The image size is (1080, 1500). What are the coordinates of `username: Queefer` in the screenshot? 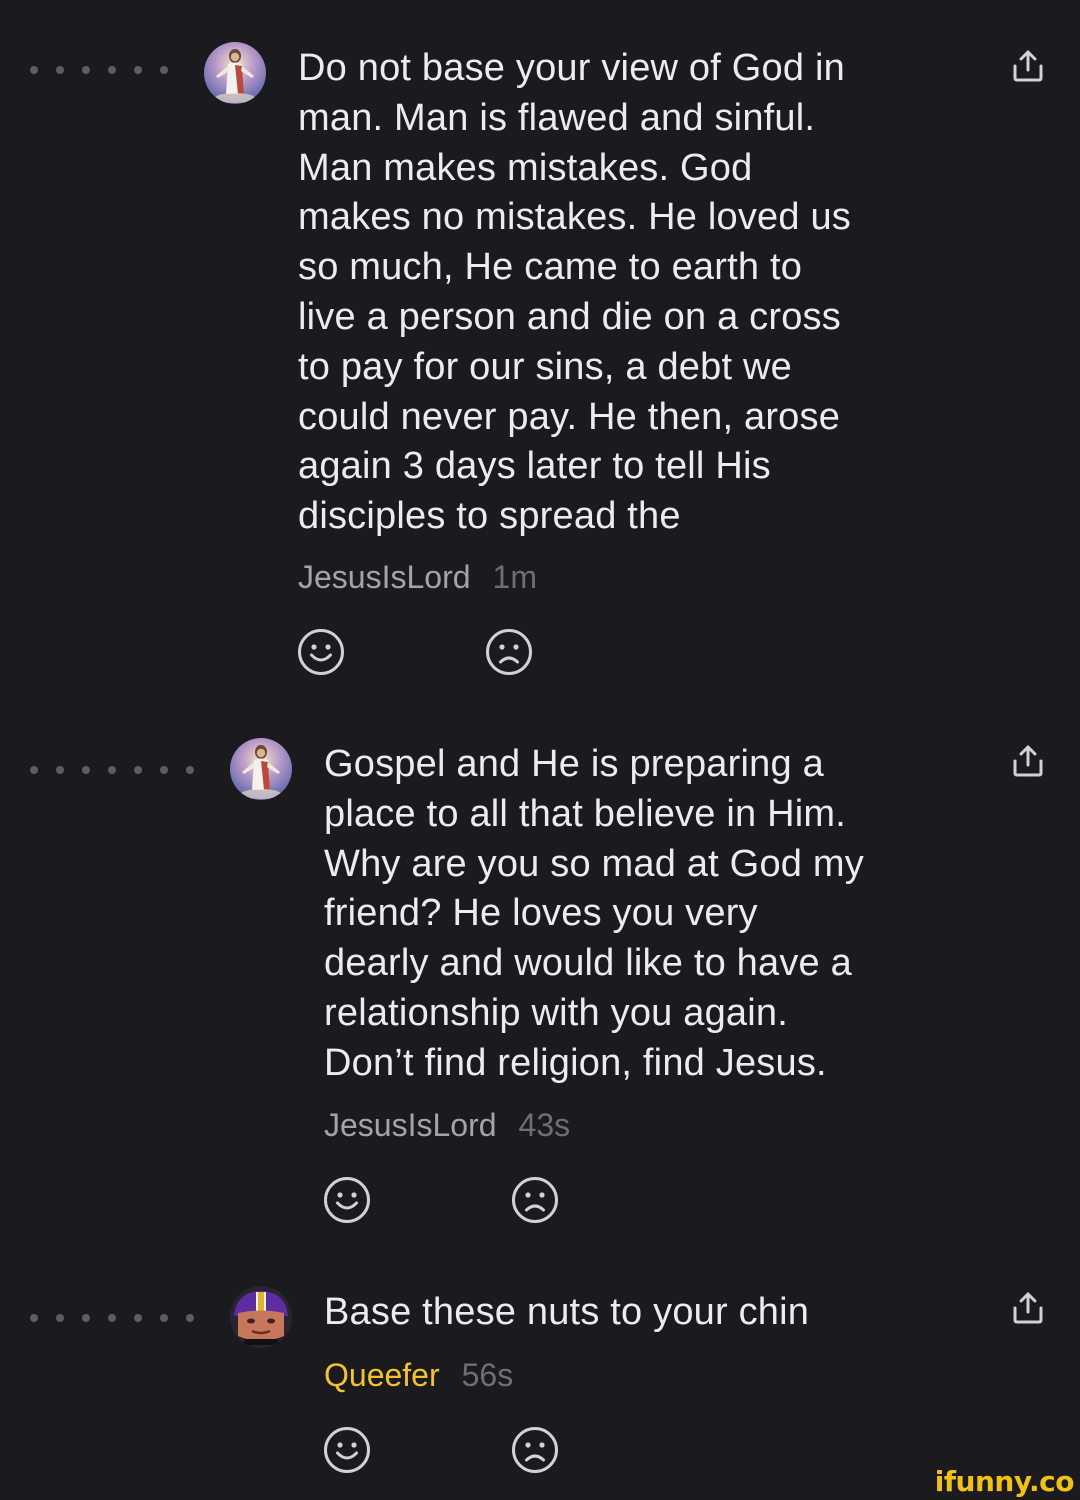 It's located at (382, 1375).